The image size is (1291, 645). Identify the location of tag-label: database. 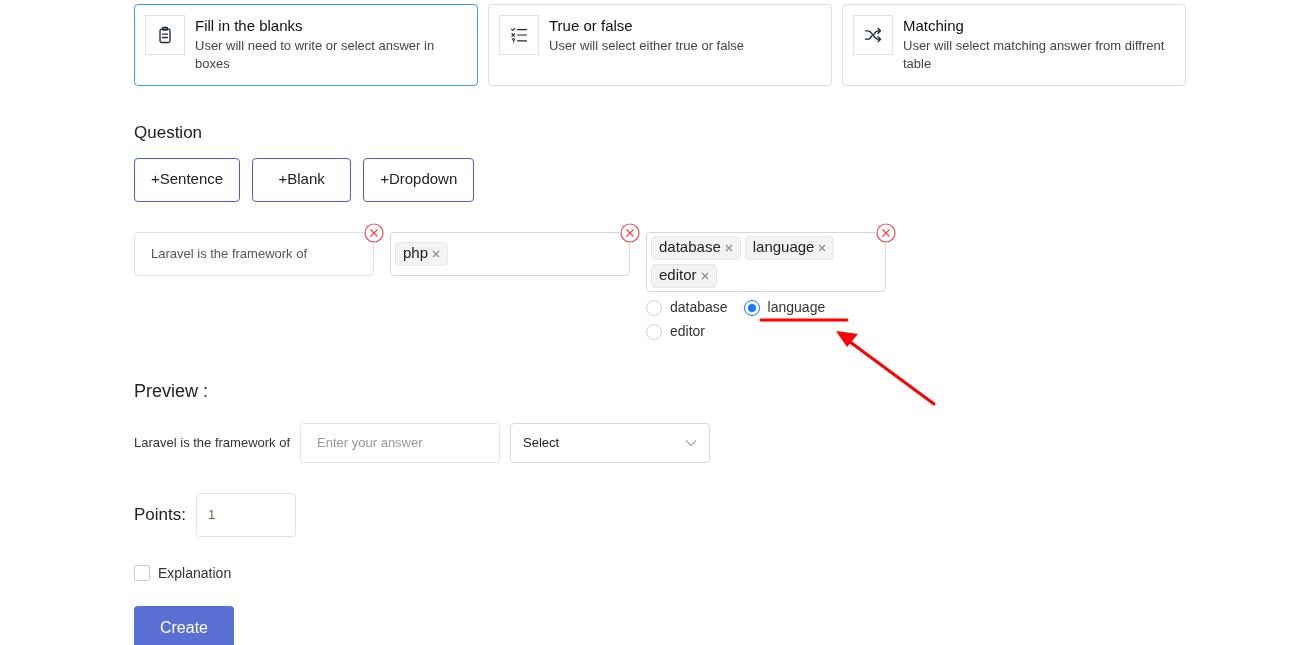
(690, 247).